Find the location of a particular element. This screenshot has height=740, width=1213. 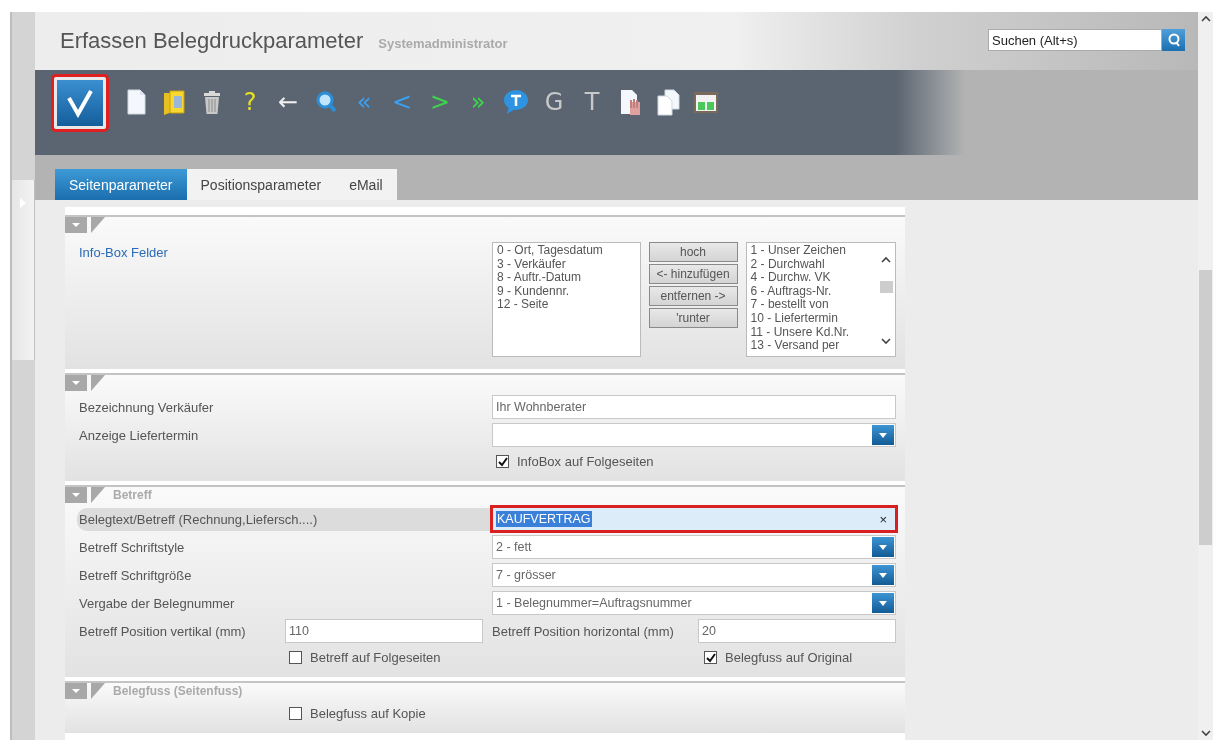

toolbar-button: ← is located at coordinates (288, 102).